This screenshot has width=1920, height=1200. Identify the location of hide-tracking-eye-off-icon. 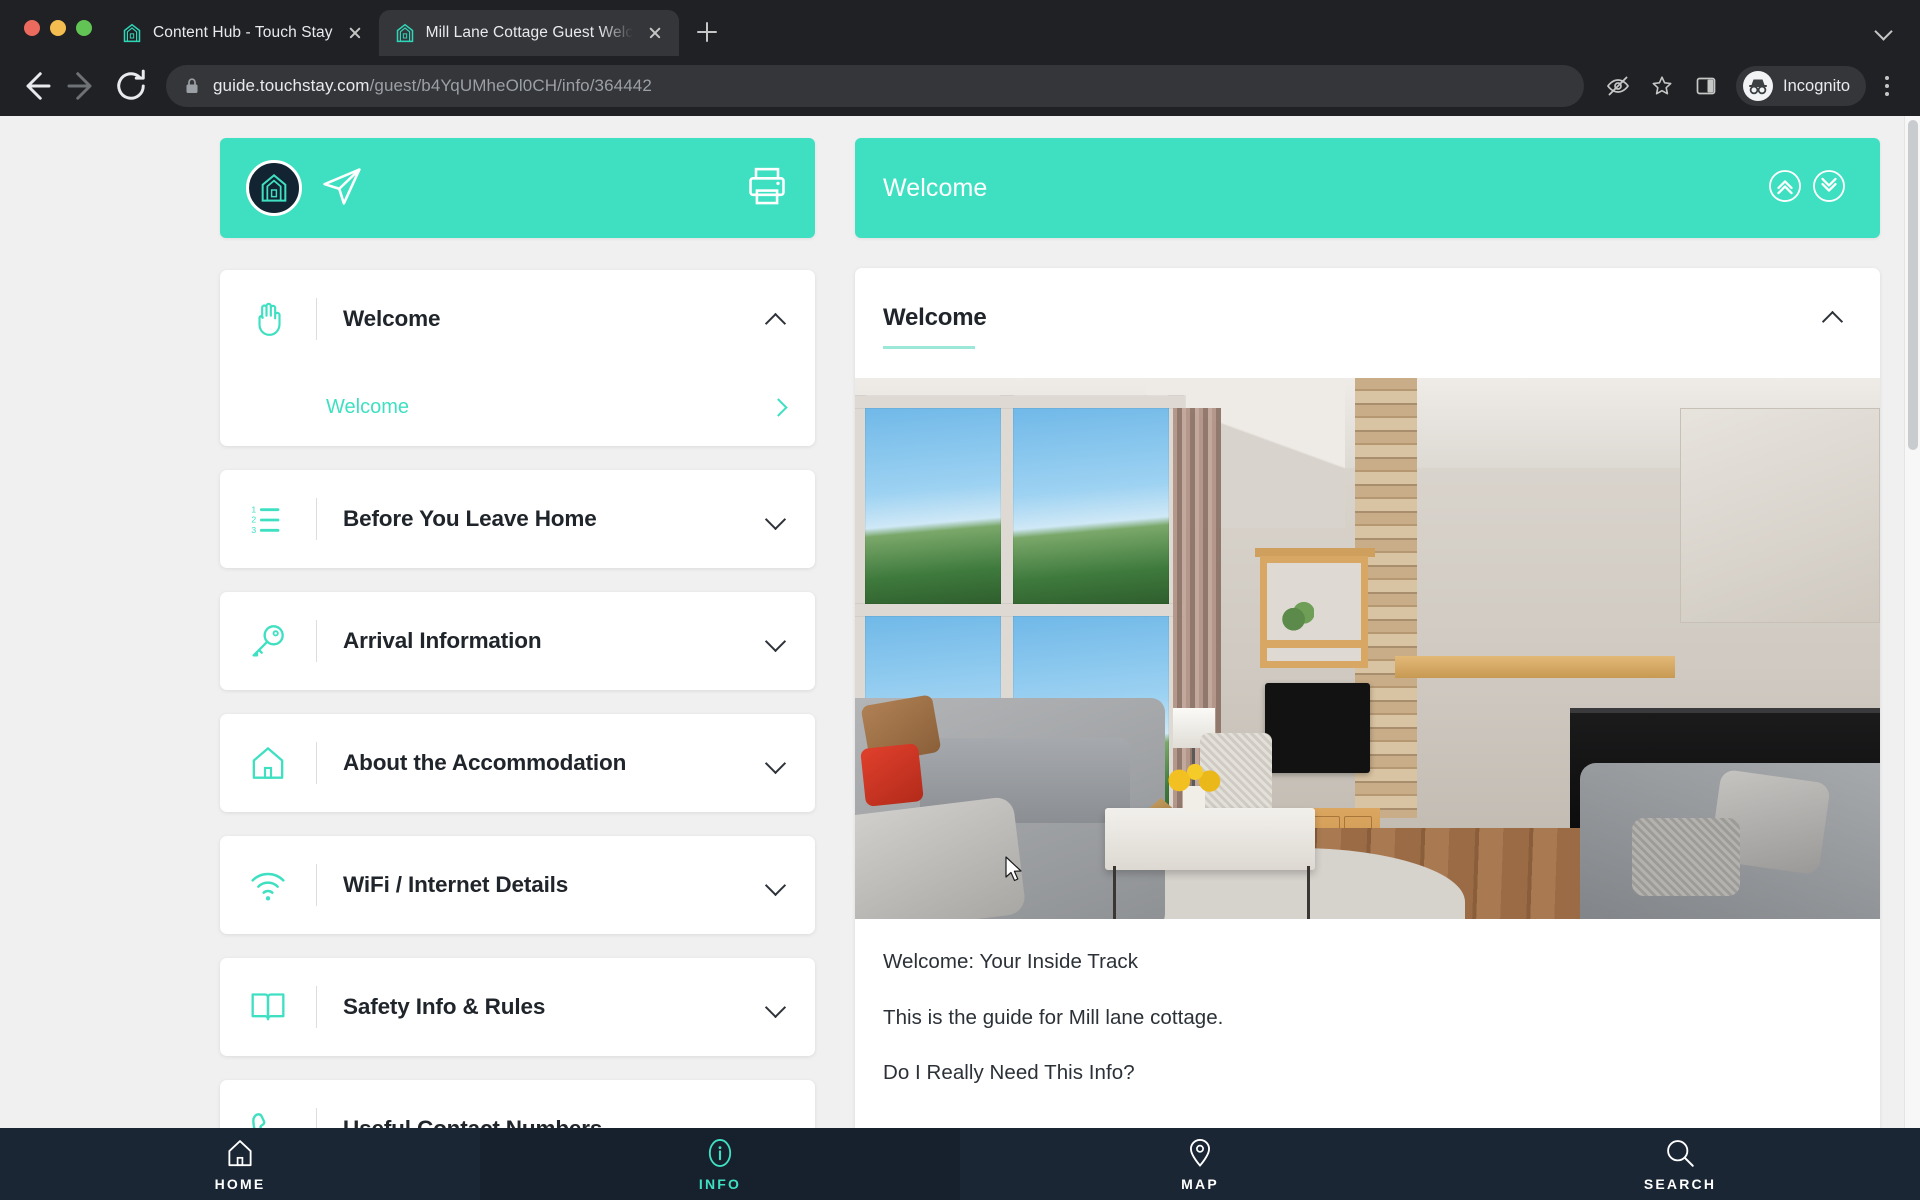
(1618, 86).